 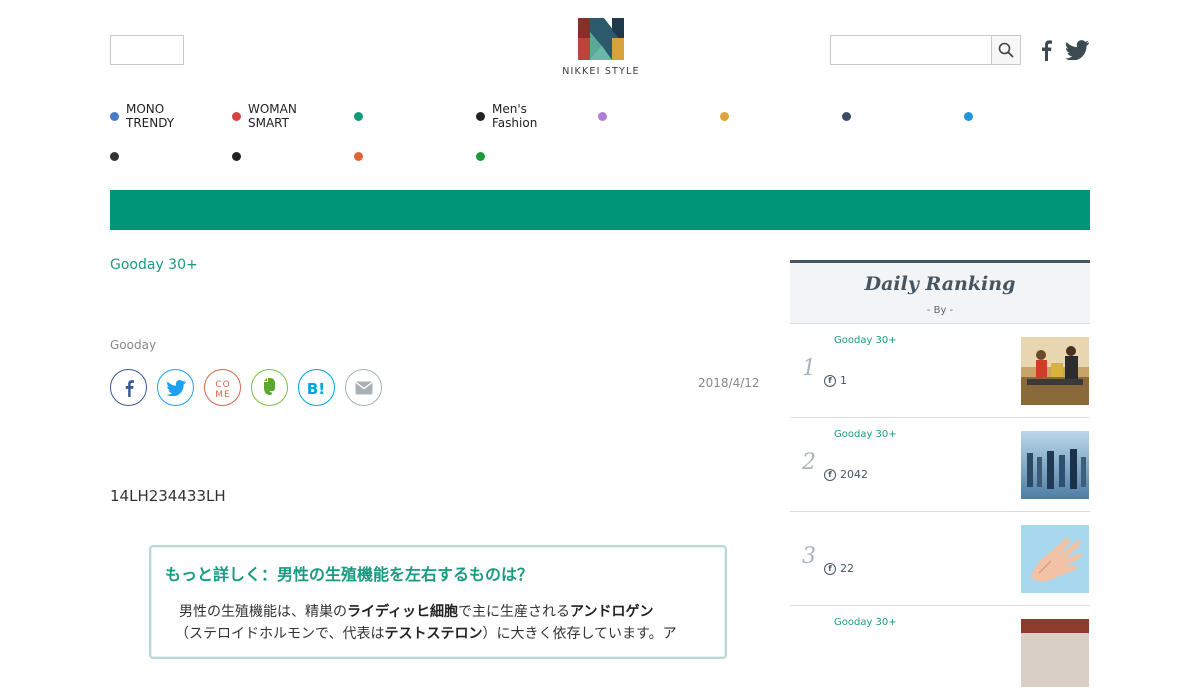 I want to click on hatena-share-button: B!, so click(x=316, y=387).